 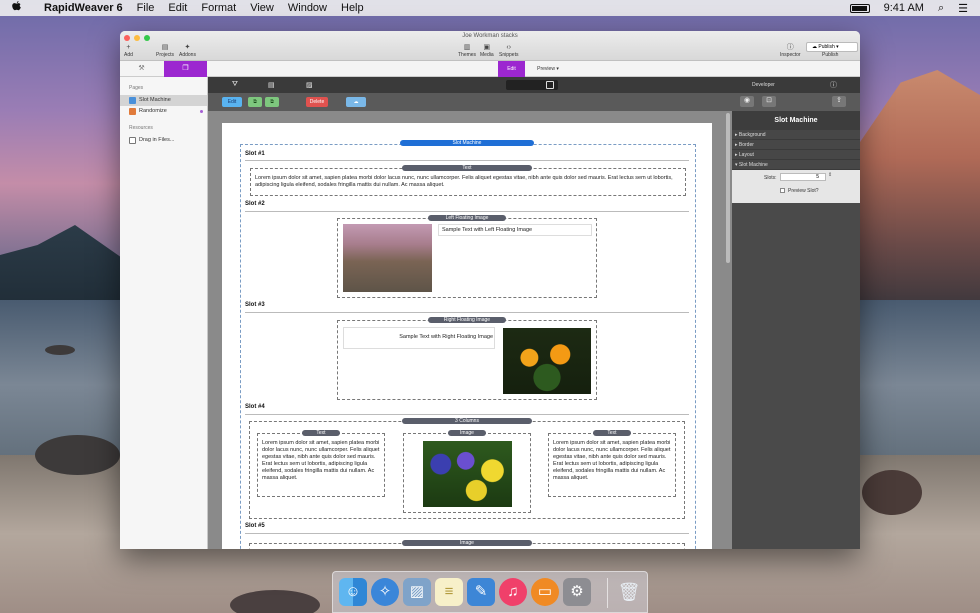 I want to click on projects-label: Projects, so click(x=165, y=55).